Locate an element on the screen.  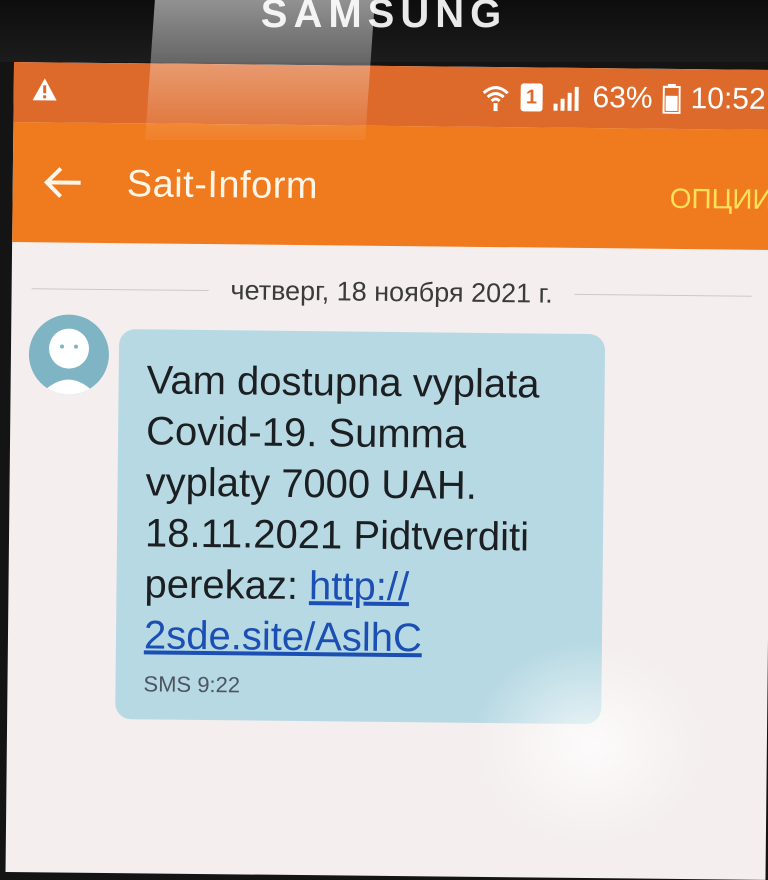
message-line: perekaz: is located at coordinates (226, 585).